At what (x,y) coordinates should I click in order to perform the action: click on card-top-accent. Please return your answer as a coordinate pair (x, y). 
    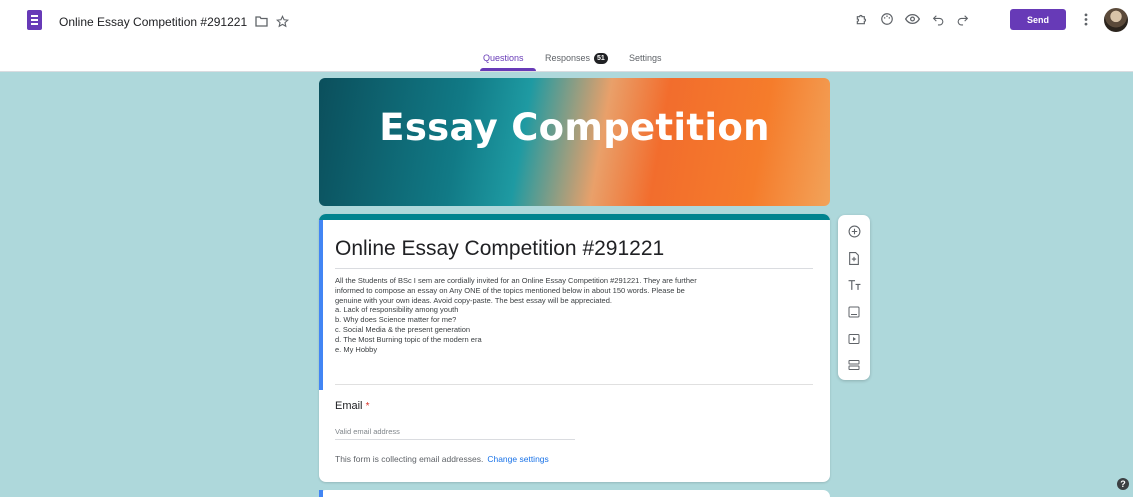
    Looking at the image, I should click on (574, 217).